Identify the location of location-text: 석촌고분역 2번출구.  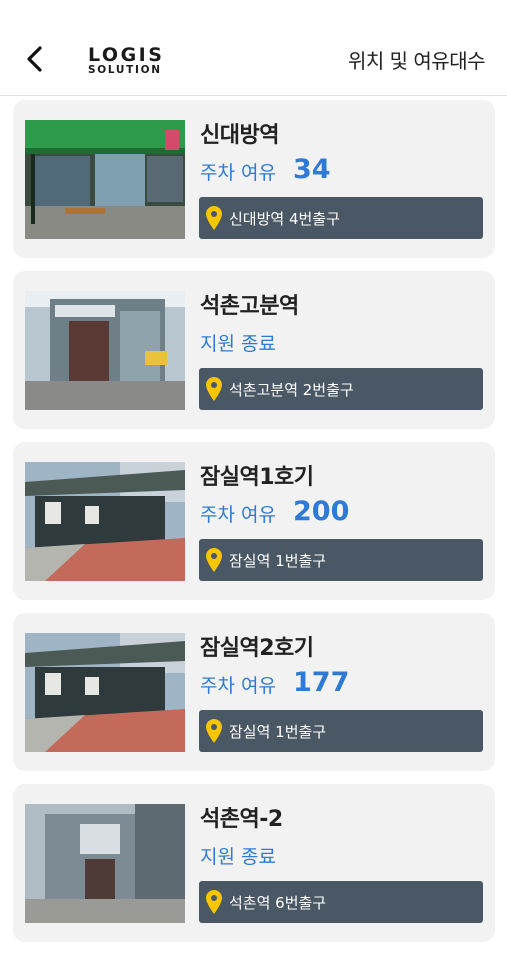
(291, 390).